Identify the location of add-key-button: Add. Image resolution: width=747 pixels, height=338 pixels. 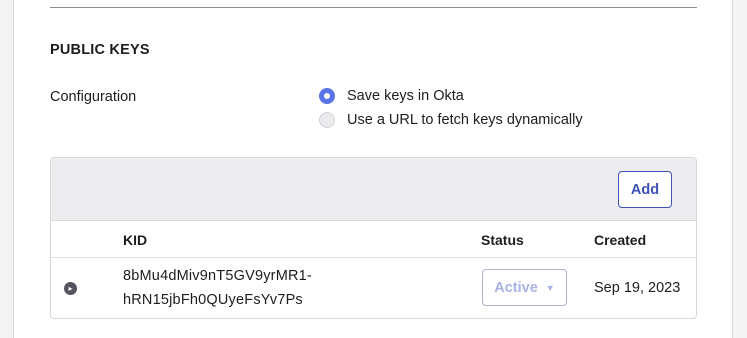
(645, 189).